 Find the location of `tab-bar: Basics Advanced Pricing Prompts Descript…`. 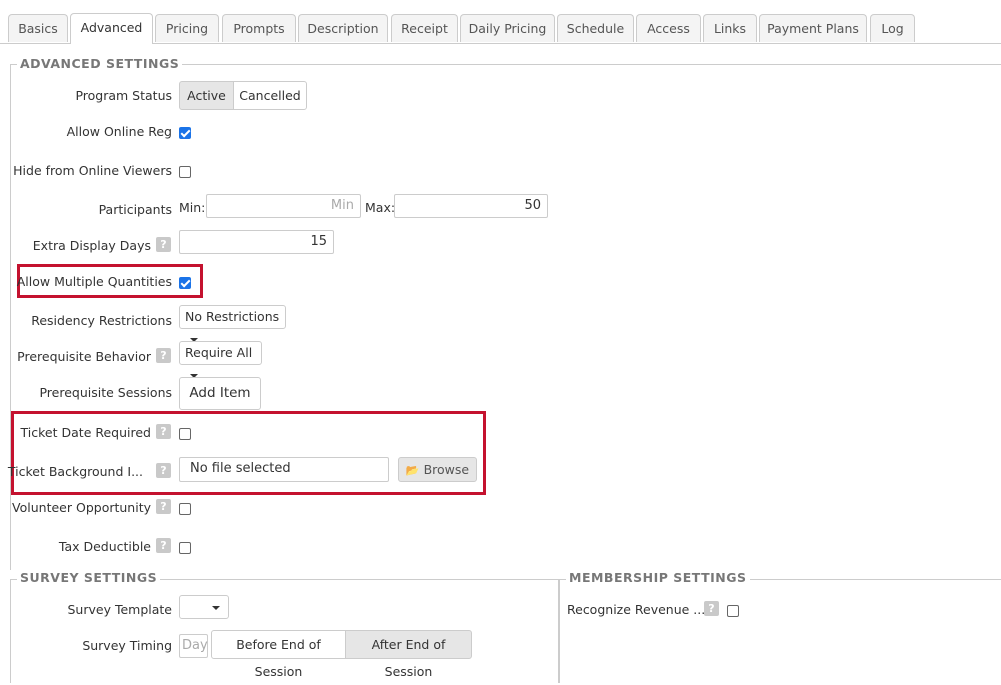

tab-bar: Basics Advanced Pricing Prompts Descript… is located at coordinates (500, 22).